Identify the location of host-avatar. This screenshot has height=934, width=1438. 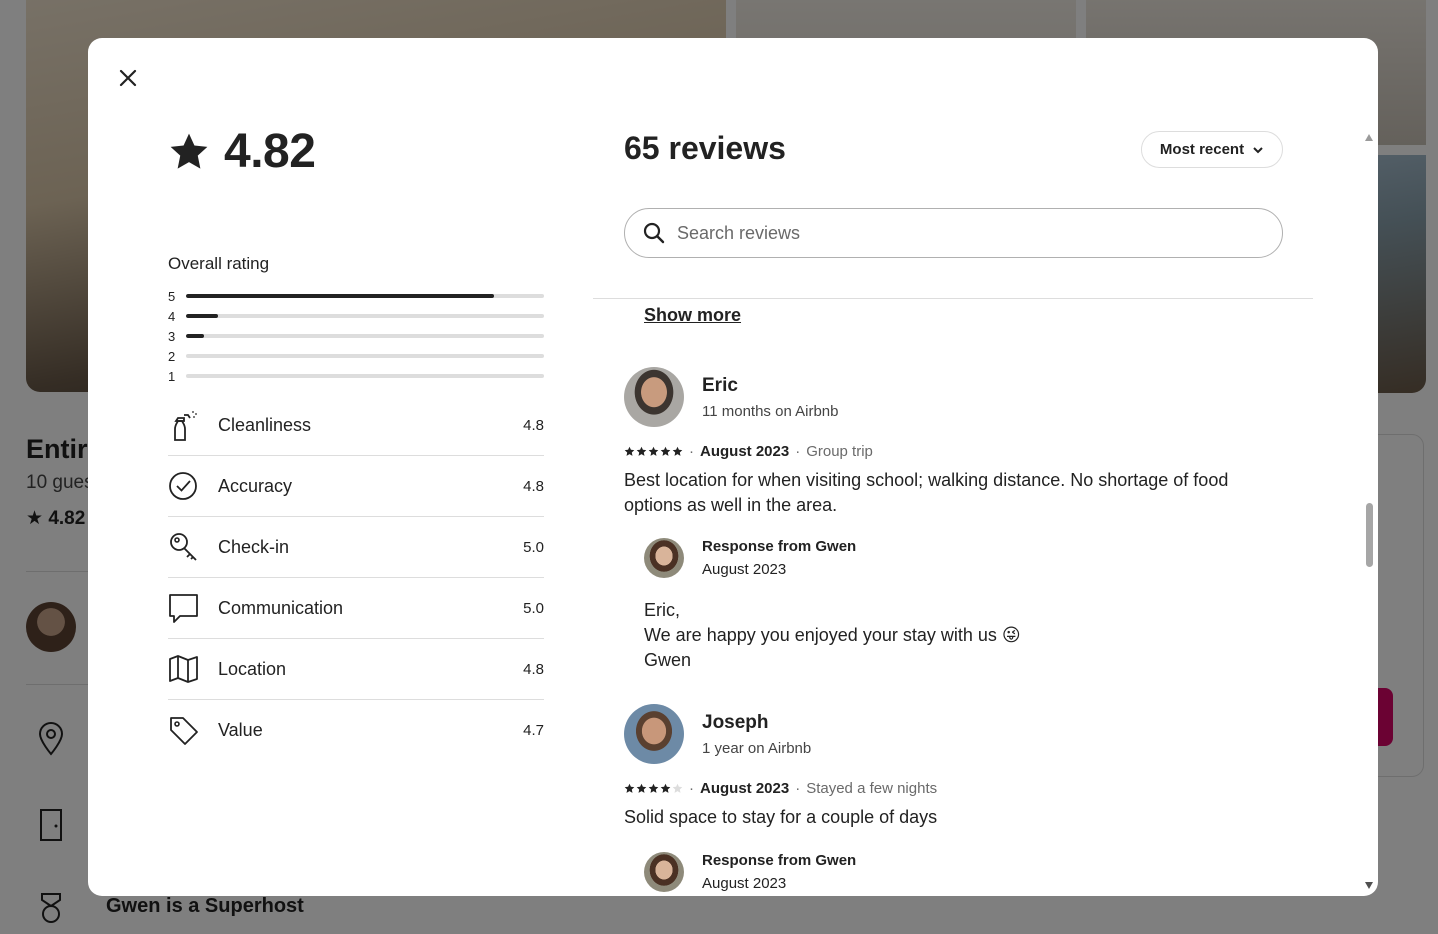
(664, 558).